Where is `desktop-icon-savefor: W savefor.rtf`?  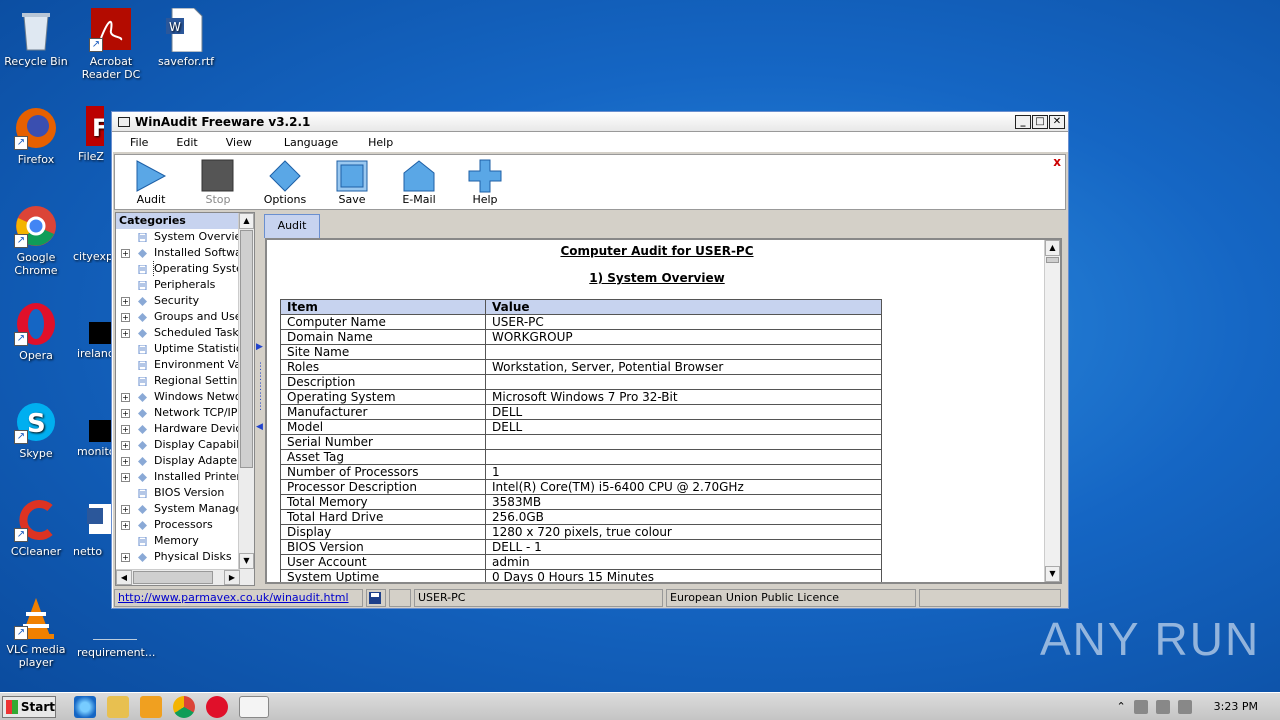
desktop-icon-savefor: W savefor.rtf is located at coordinates (186, 37).